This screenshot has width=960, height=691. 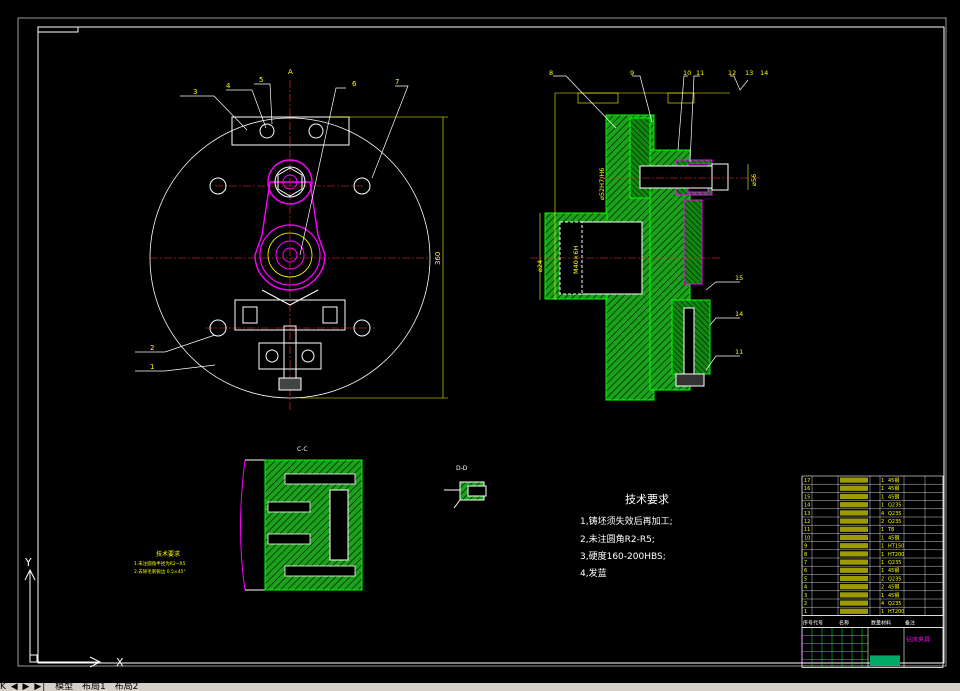 What do you see at coordinates (290, 72) in the screenshot?
I see `view-label-a: A` at bounding box center [290, 72].